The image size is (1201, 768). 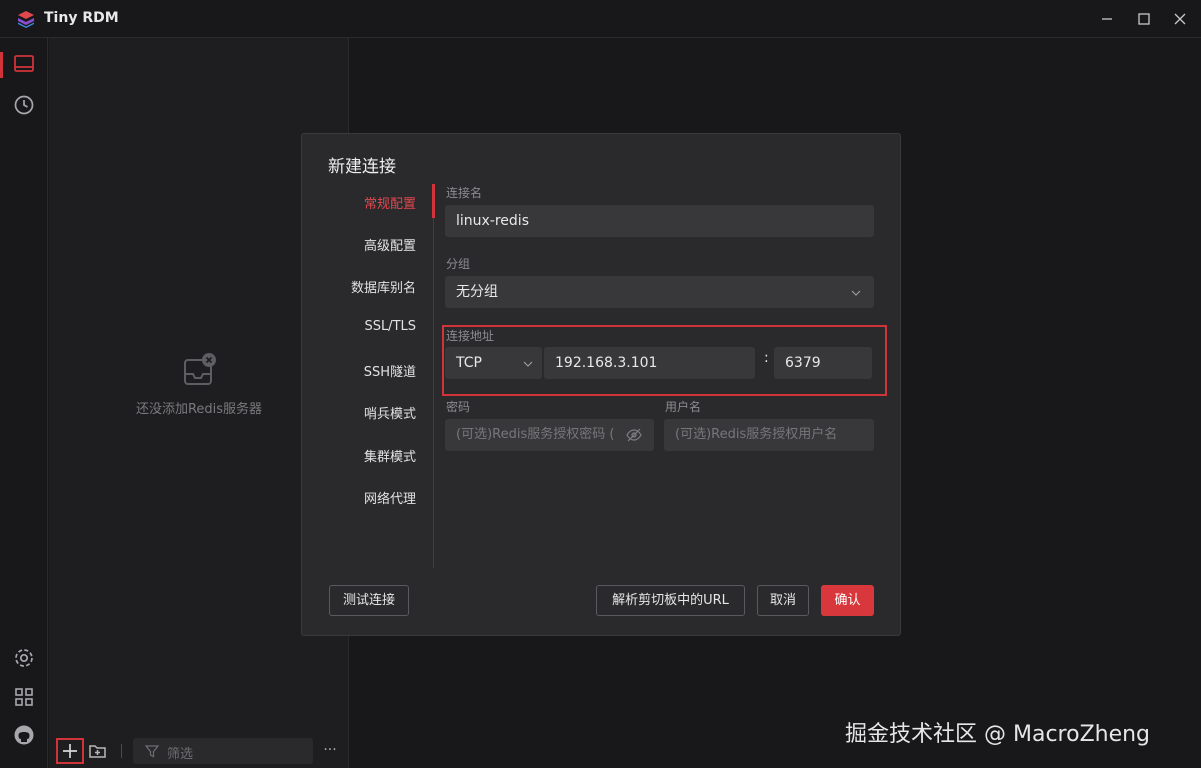 I want to click on nav-general: 常规配置, so click(x=390, y=202).